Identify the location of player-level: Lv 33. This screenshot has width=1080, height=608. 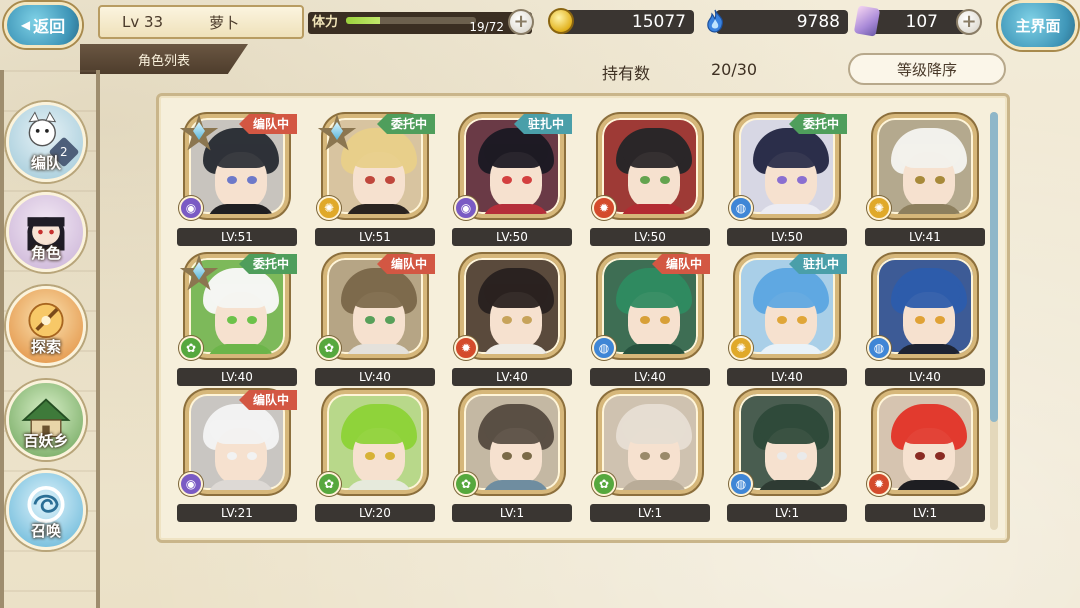
(143, 22).